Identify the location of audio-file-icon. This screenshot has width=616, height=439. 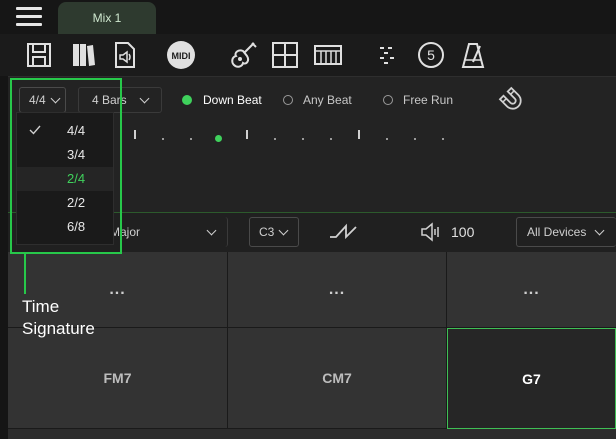
(125, 55).